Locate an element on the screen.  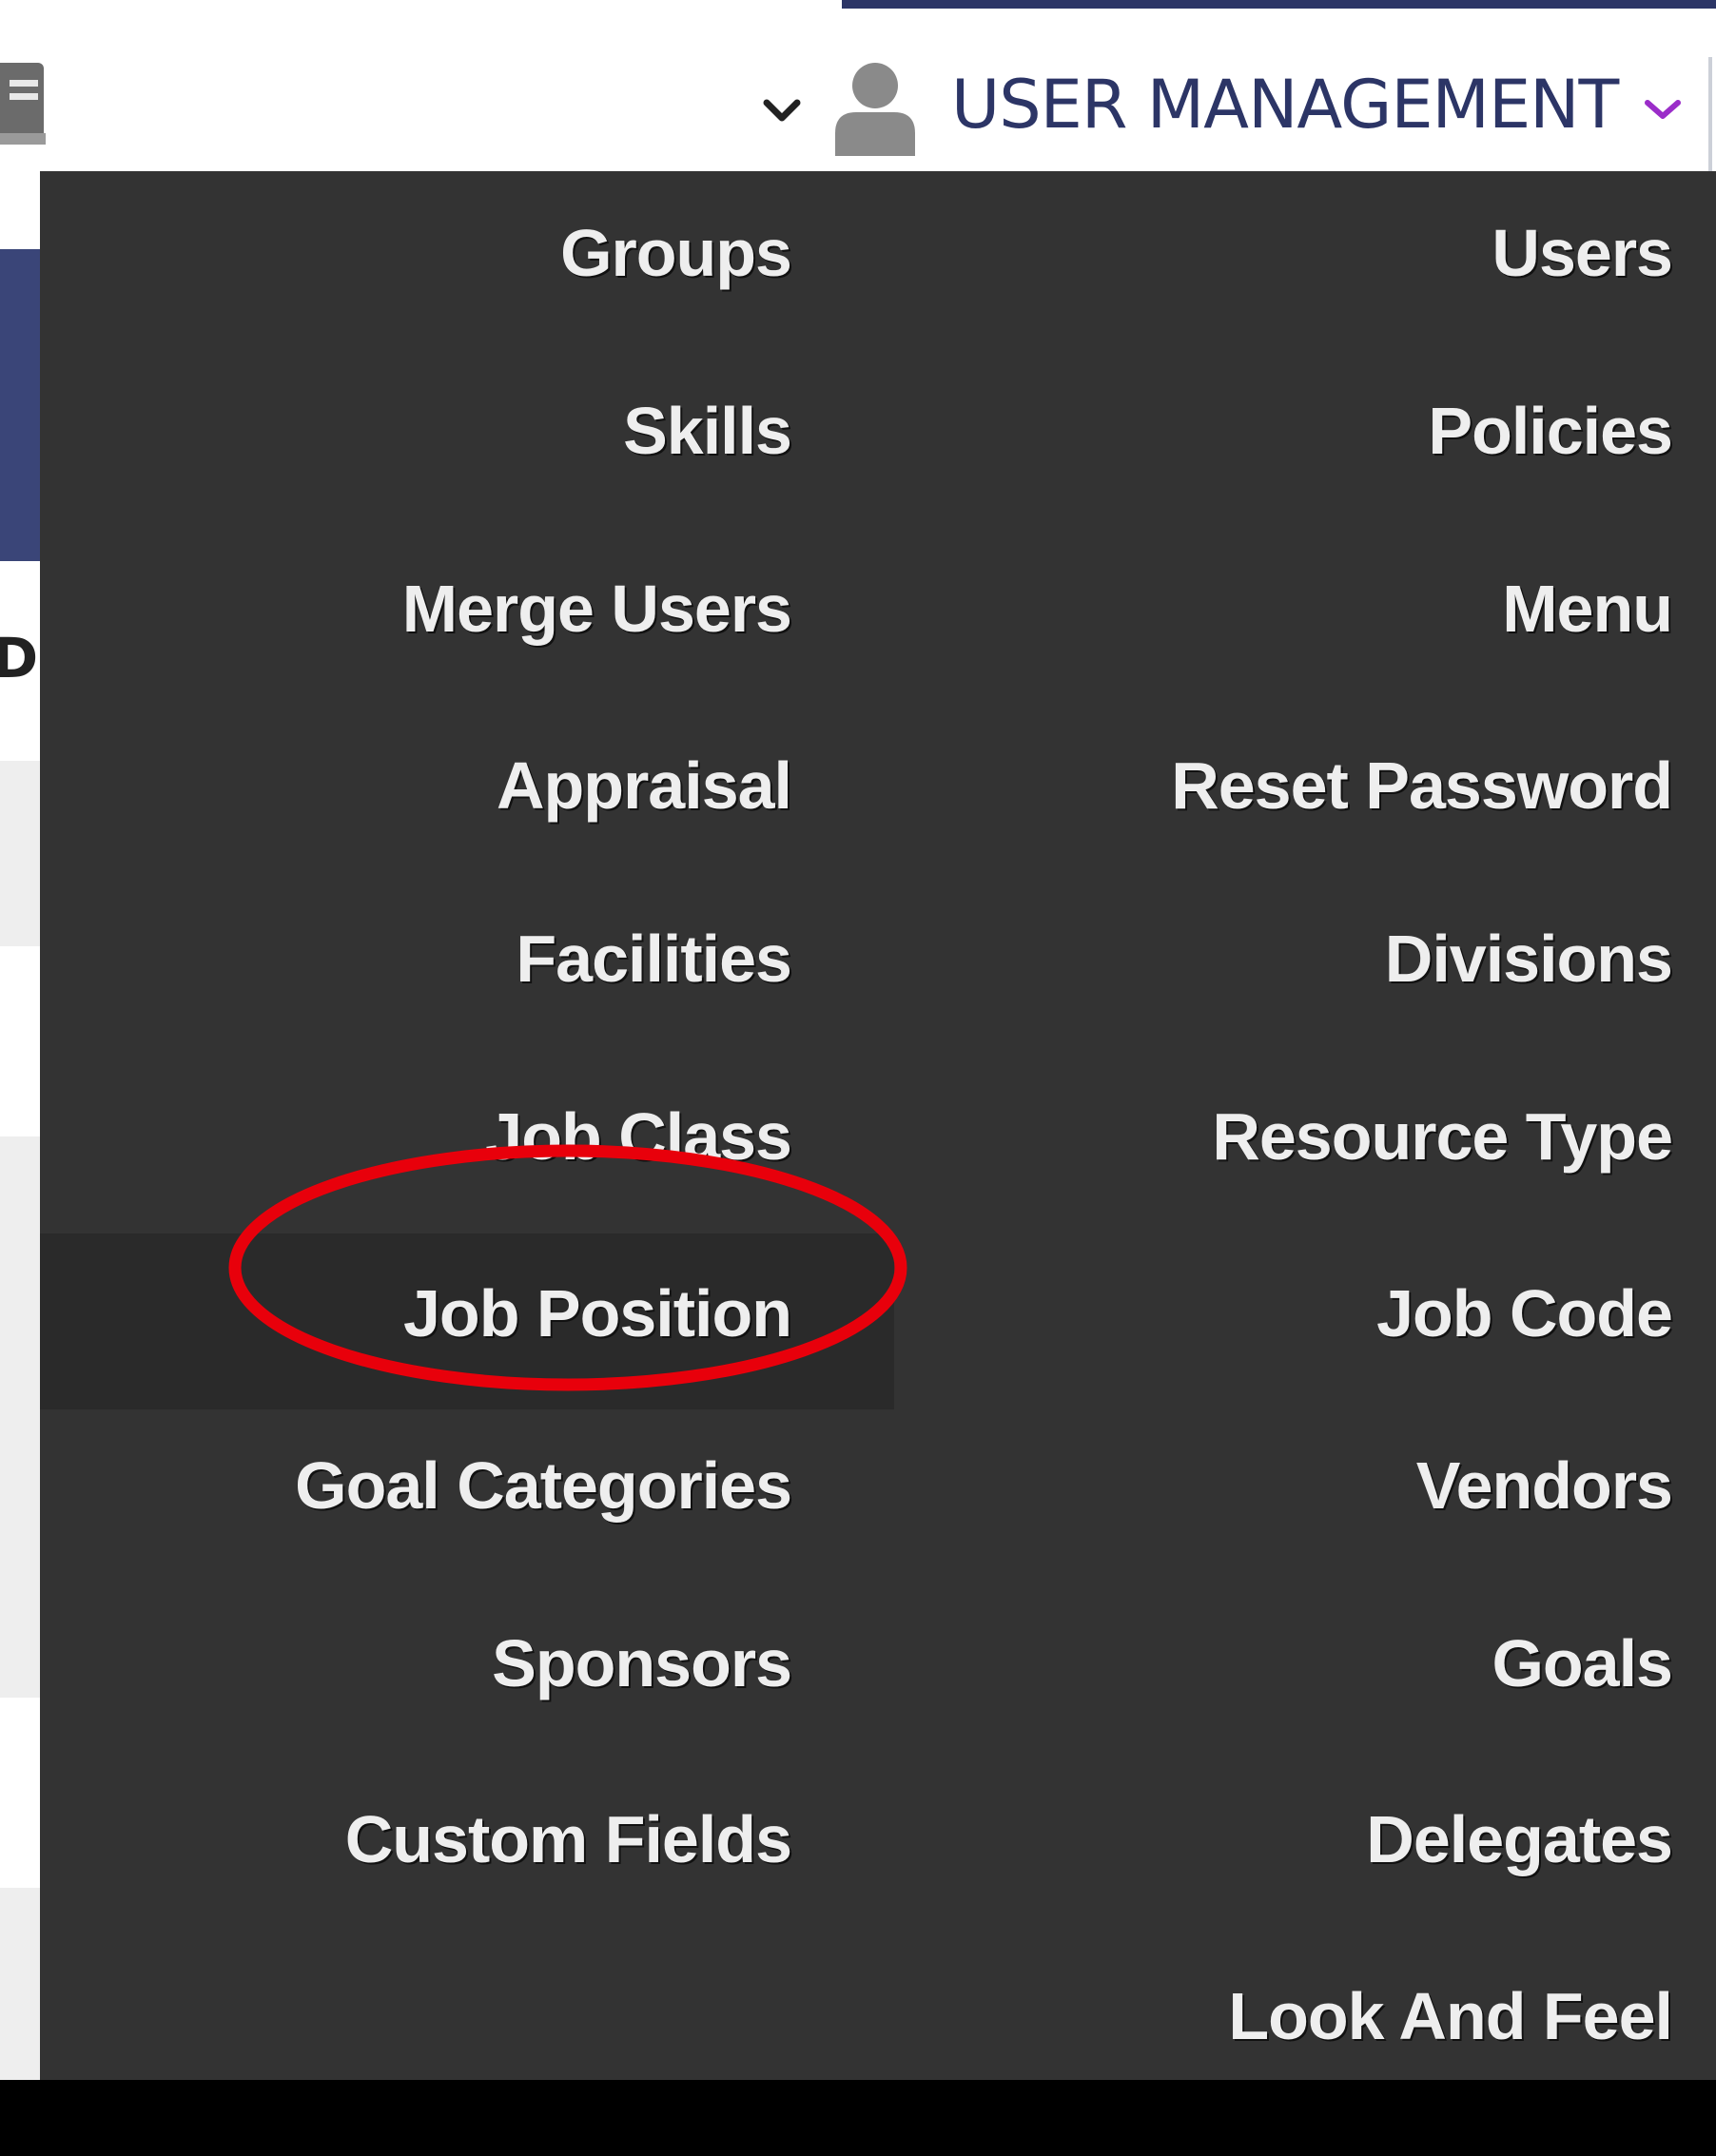
menu-item-job-code: Job Code is located at coordinates (1284, 1313).